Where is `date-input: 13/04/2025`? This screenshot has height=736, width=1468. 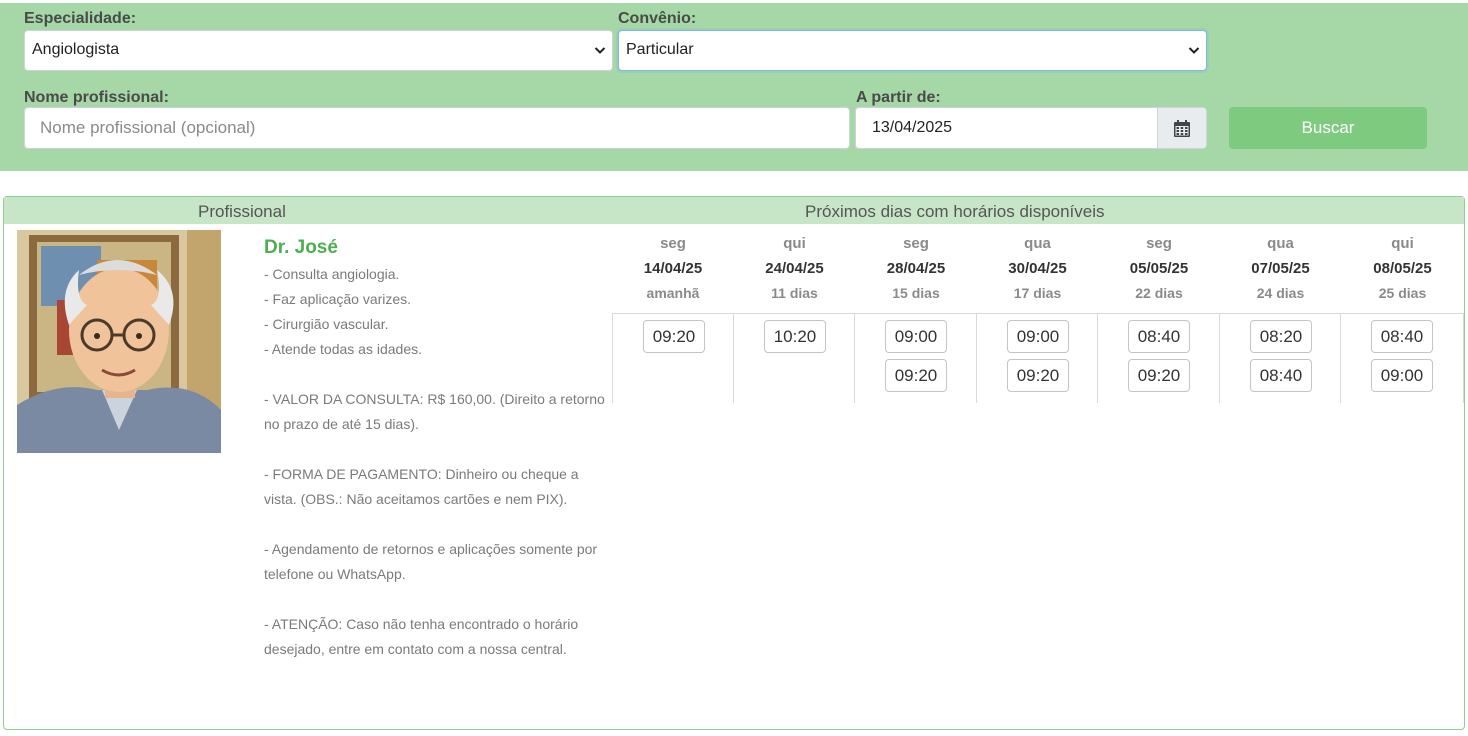
date-input: 13/04/2025 is located at coordinates (1006, 128).